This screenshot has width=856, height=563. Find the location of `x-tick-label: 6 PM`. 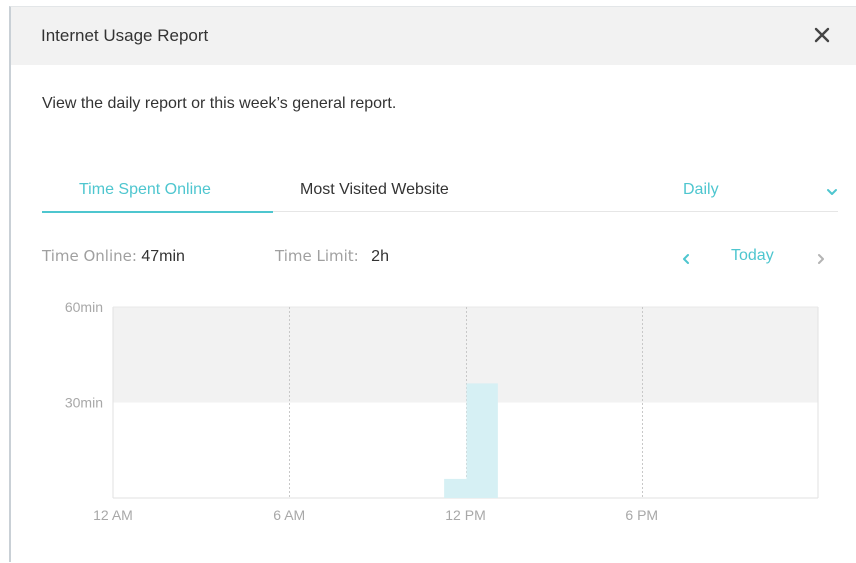

x-tick-label: 6 PM is located at coordinates (641, 515).